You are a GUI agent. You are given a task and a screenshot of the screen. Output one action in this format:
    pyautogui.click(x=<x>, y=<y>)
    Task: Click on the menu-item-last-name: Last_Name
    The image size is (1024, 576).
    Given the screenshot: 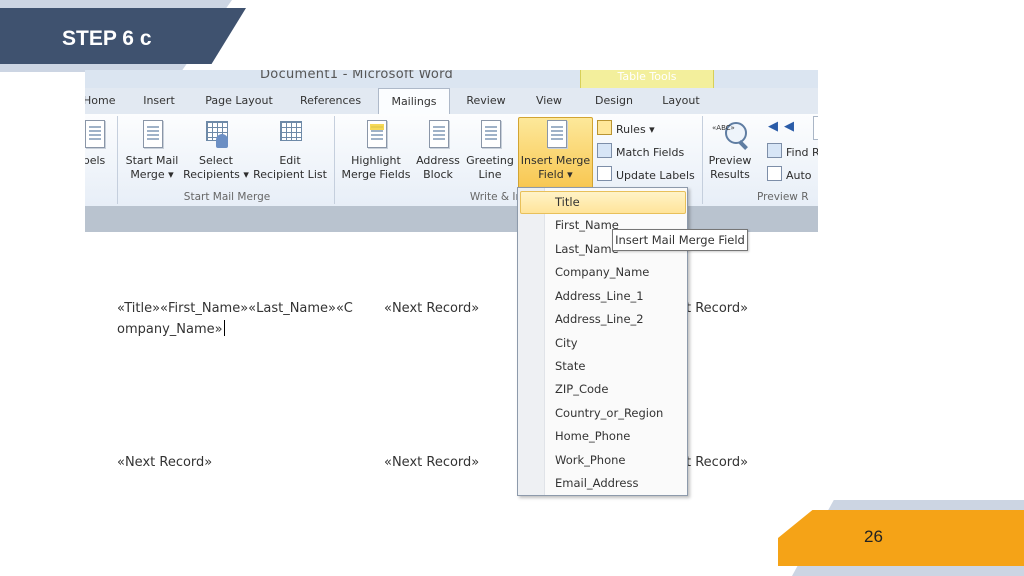 What is the action you would take?
    pyautogui.click(x=587, y=249)
    